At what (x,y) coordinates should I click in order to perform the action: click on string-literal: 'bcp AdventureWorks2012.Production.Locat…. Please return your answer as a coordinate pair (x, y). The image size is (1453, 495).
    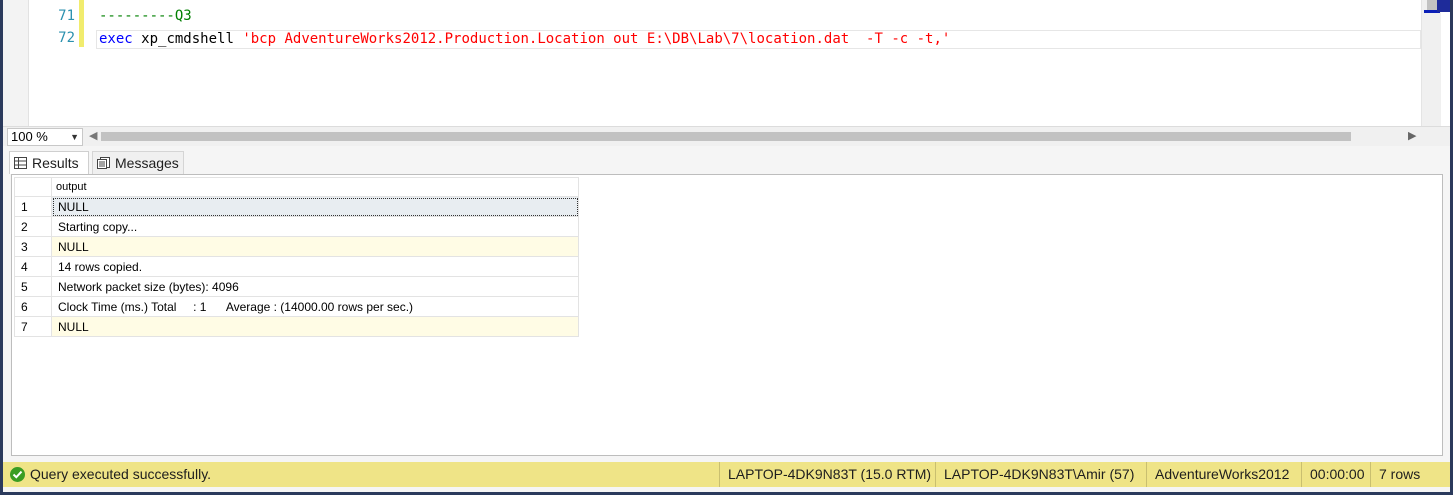
    Looking at the image, I should click on (596, 39).